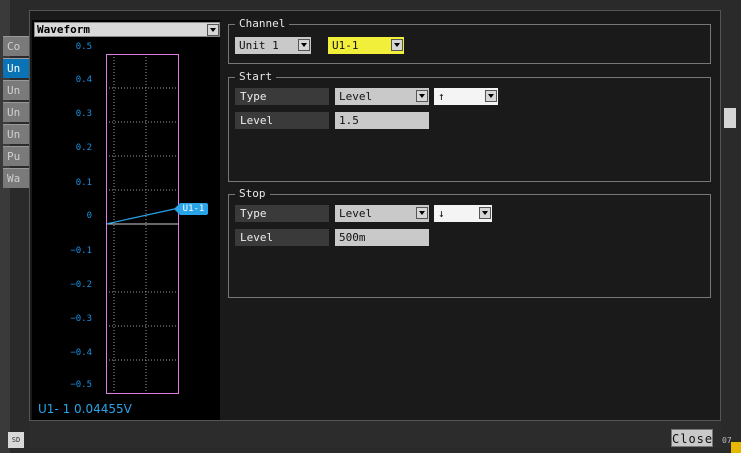 Image resolution: width=741 pixels, height=453 pixels. Describe the element at coordinates (282, 120) in the screenshot. I see `start-level-label: Level` at that location.